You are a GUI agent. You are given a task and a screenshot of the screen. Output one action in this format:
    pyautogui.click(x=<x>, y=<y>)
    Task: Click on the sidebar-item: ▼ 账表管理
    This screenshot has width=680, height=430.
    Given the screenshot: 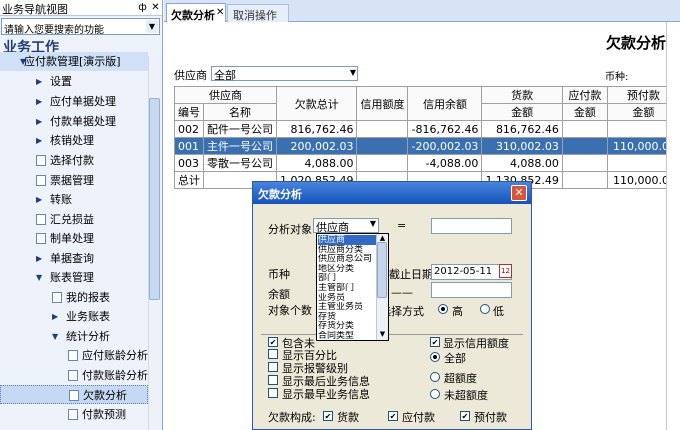 What is the action you would take?
    pyautogui.click(x=74, y=277)
    